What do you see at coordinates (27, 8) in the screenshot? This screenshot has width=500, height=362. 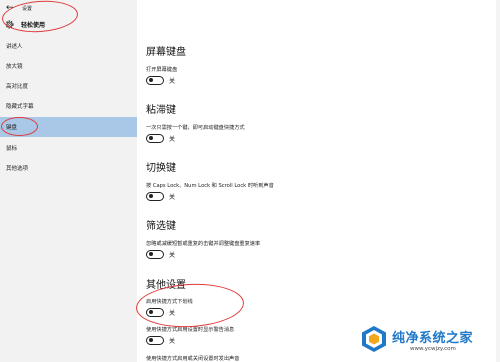 I see `window-title: 设置` at bounding box center [27, 8].